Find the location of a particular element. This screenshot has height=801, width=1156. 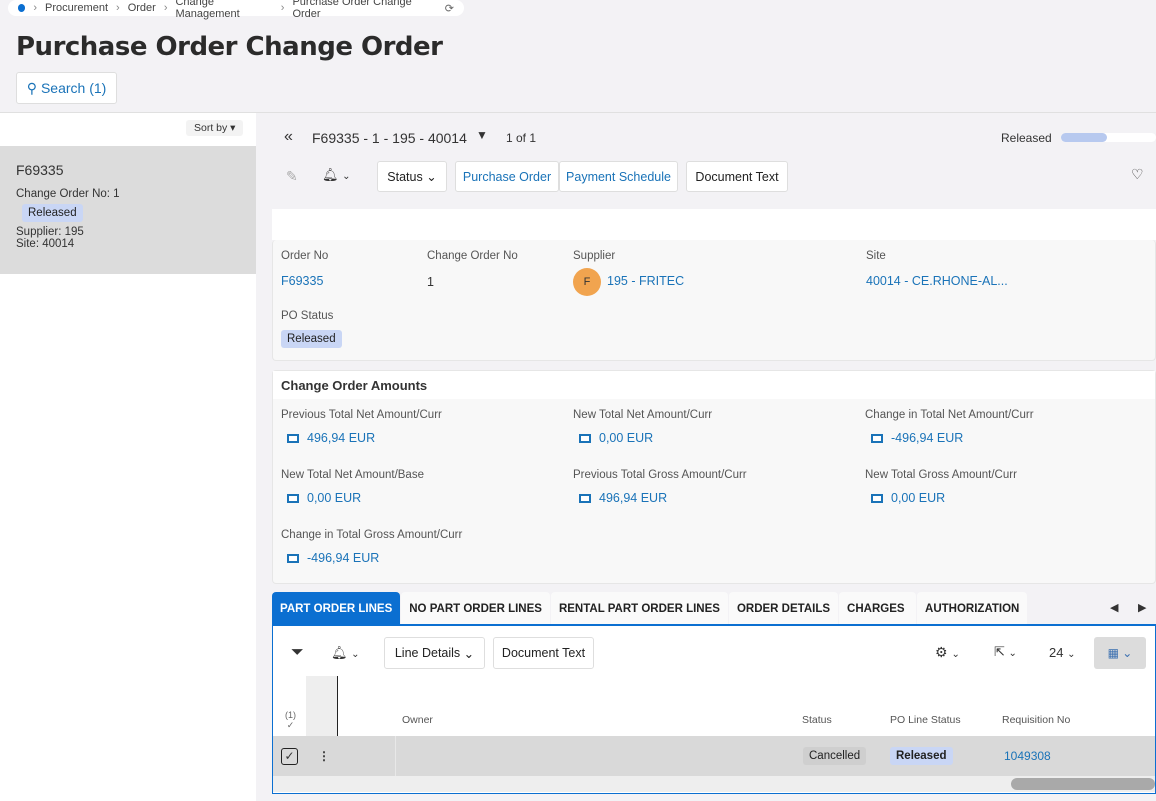

sort-by-button: Sort by ▾ is located at coordinates (215, 128).